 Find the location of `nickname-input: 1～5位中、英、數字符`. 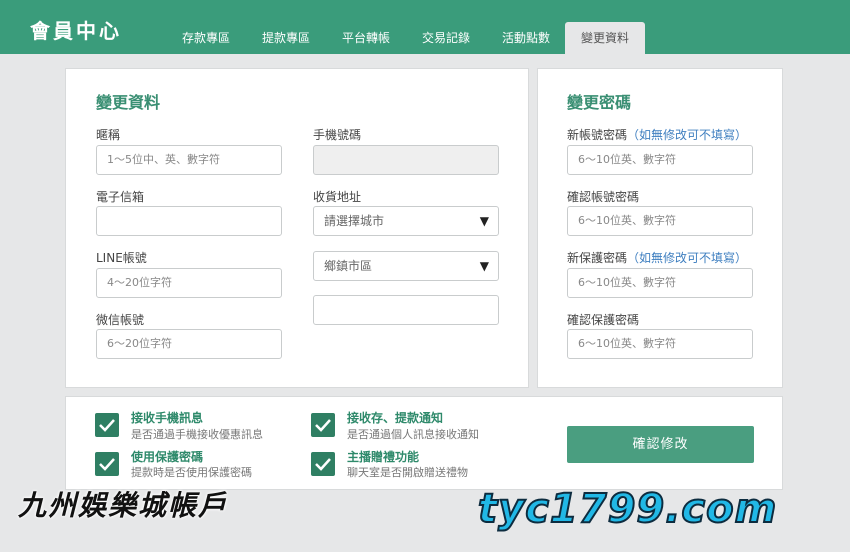

nickname-input: 1～5位中、英、數字符 is located at coordinates (189, 160).